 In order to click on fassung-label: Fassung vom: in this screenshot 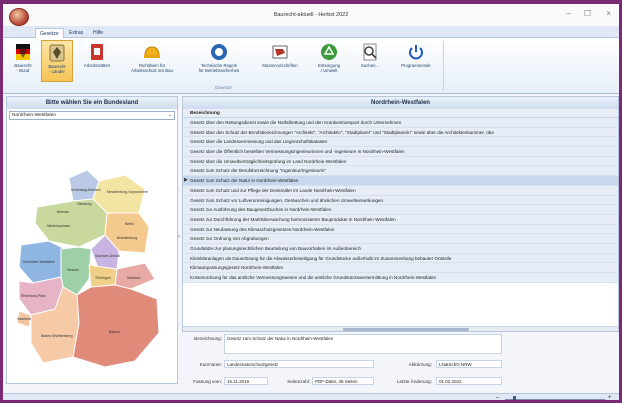, I will do `click(207, 381)`.